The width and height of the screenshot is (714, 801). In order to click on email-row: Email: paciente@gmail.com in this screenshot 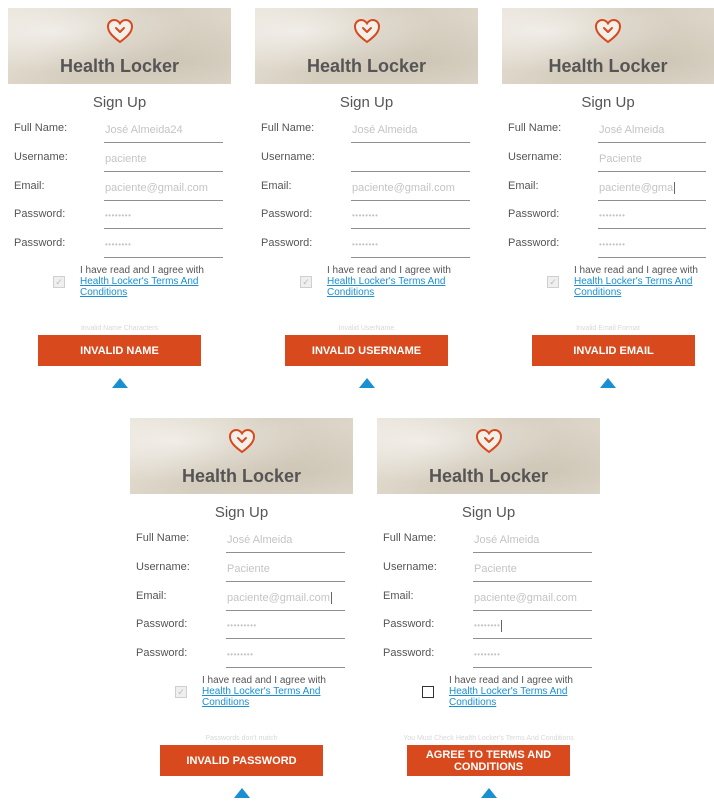, I will do `click(241, 602)`.